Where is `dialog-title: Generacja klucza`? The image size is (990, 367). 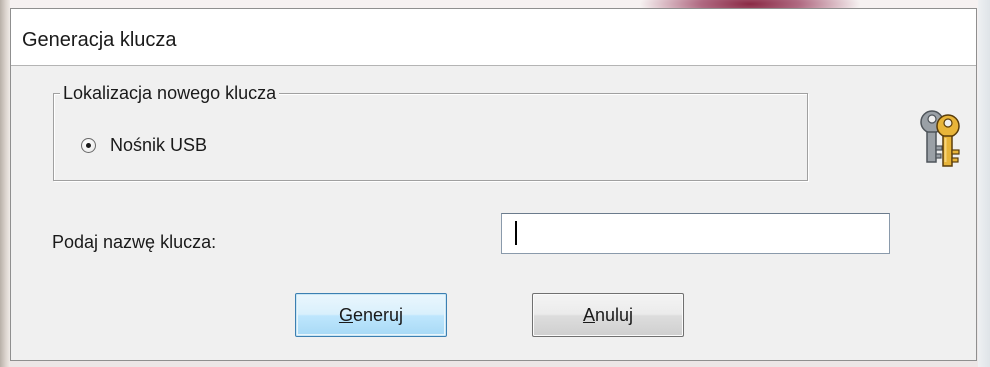 dialog-title: Generacja klucza is located at coordinates (99, 40).